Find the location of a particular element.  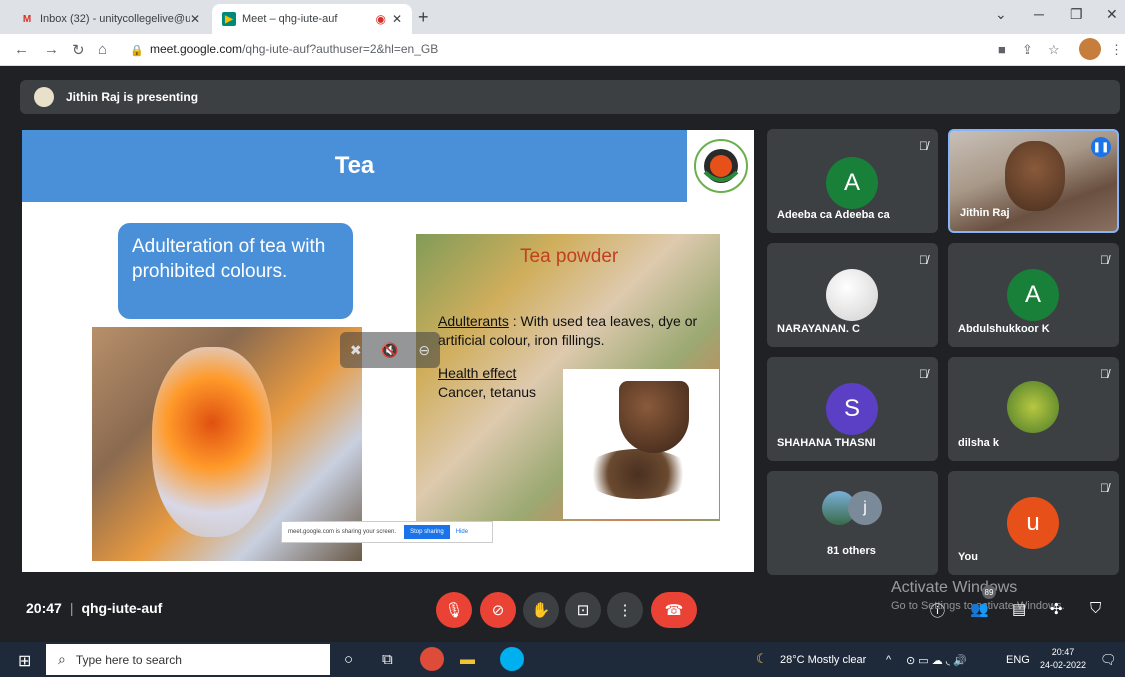

meeting-code: qhg-iute-auf is located at coordinates (122, 608).